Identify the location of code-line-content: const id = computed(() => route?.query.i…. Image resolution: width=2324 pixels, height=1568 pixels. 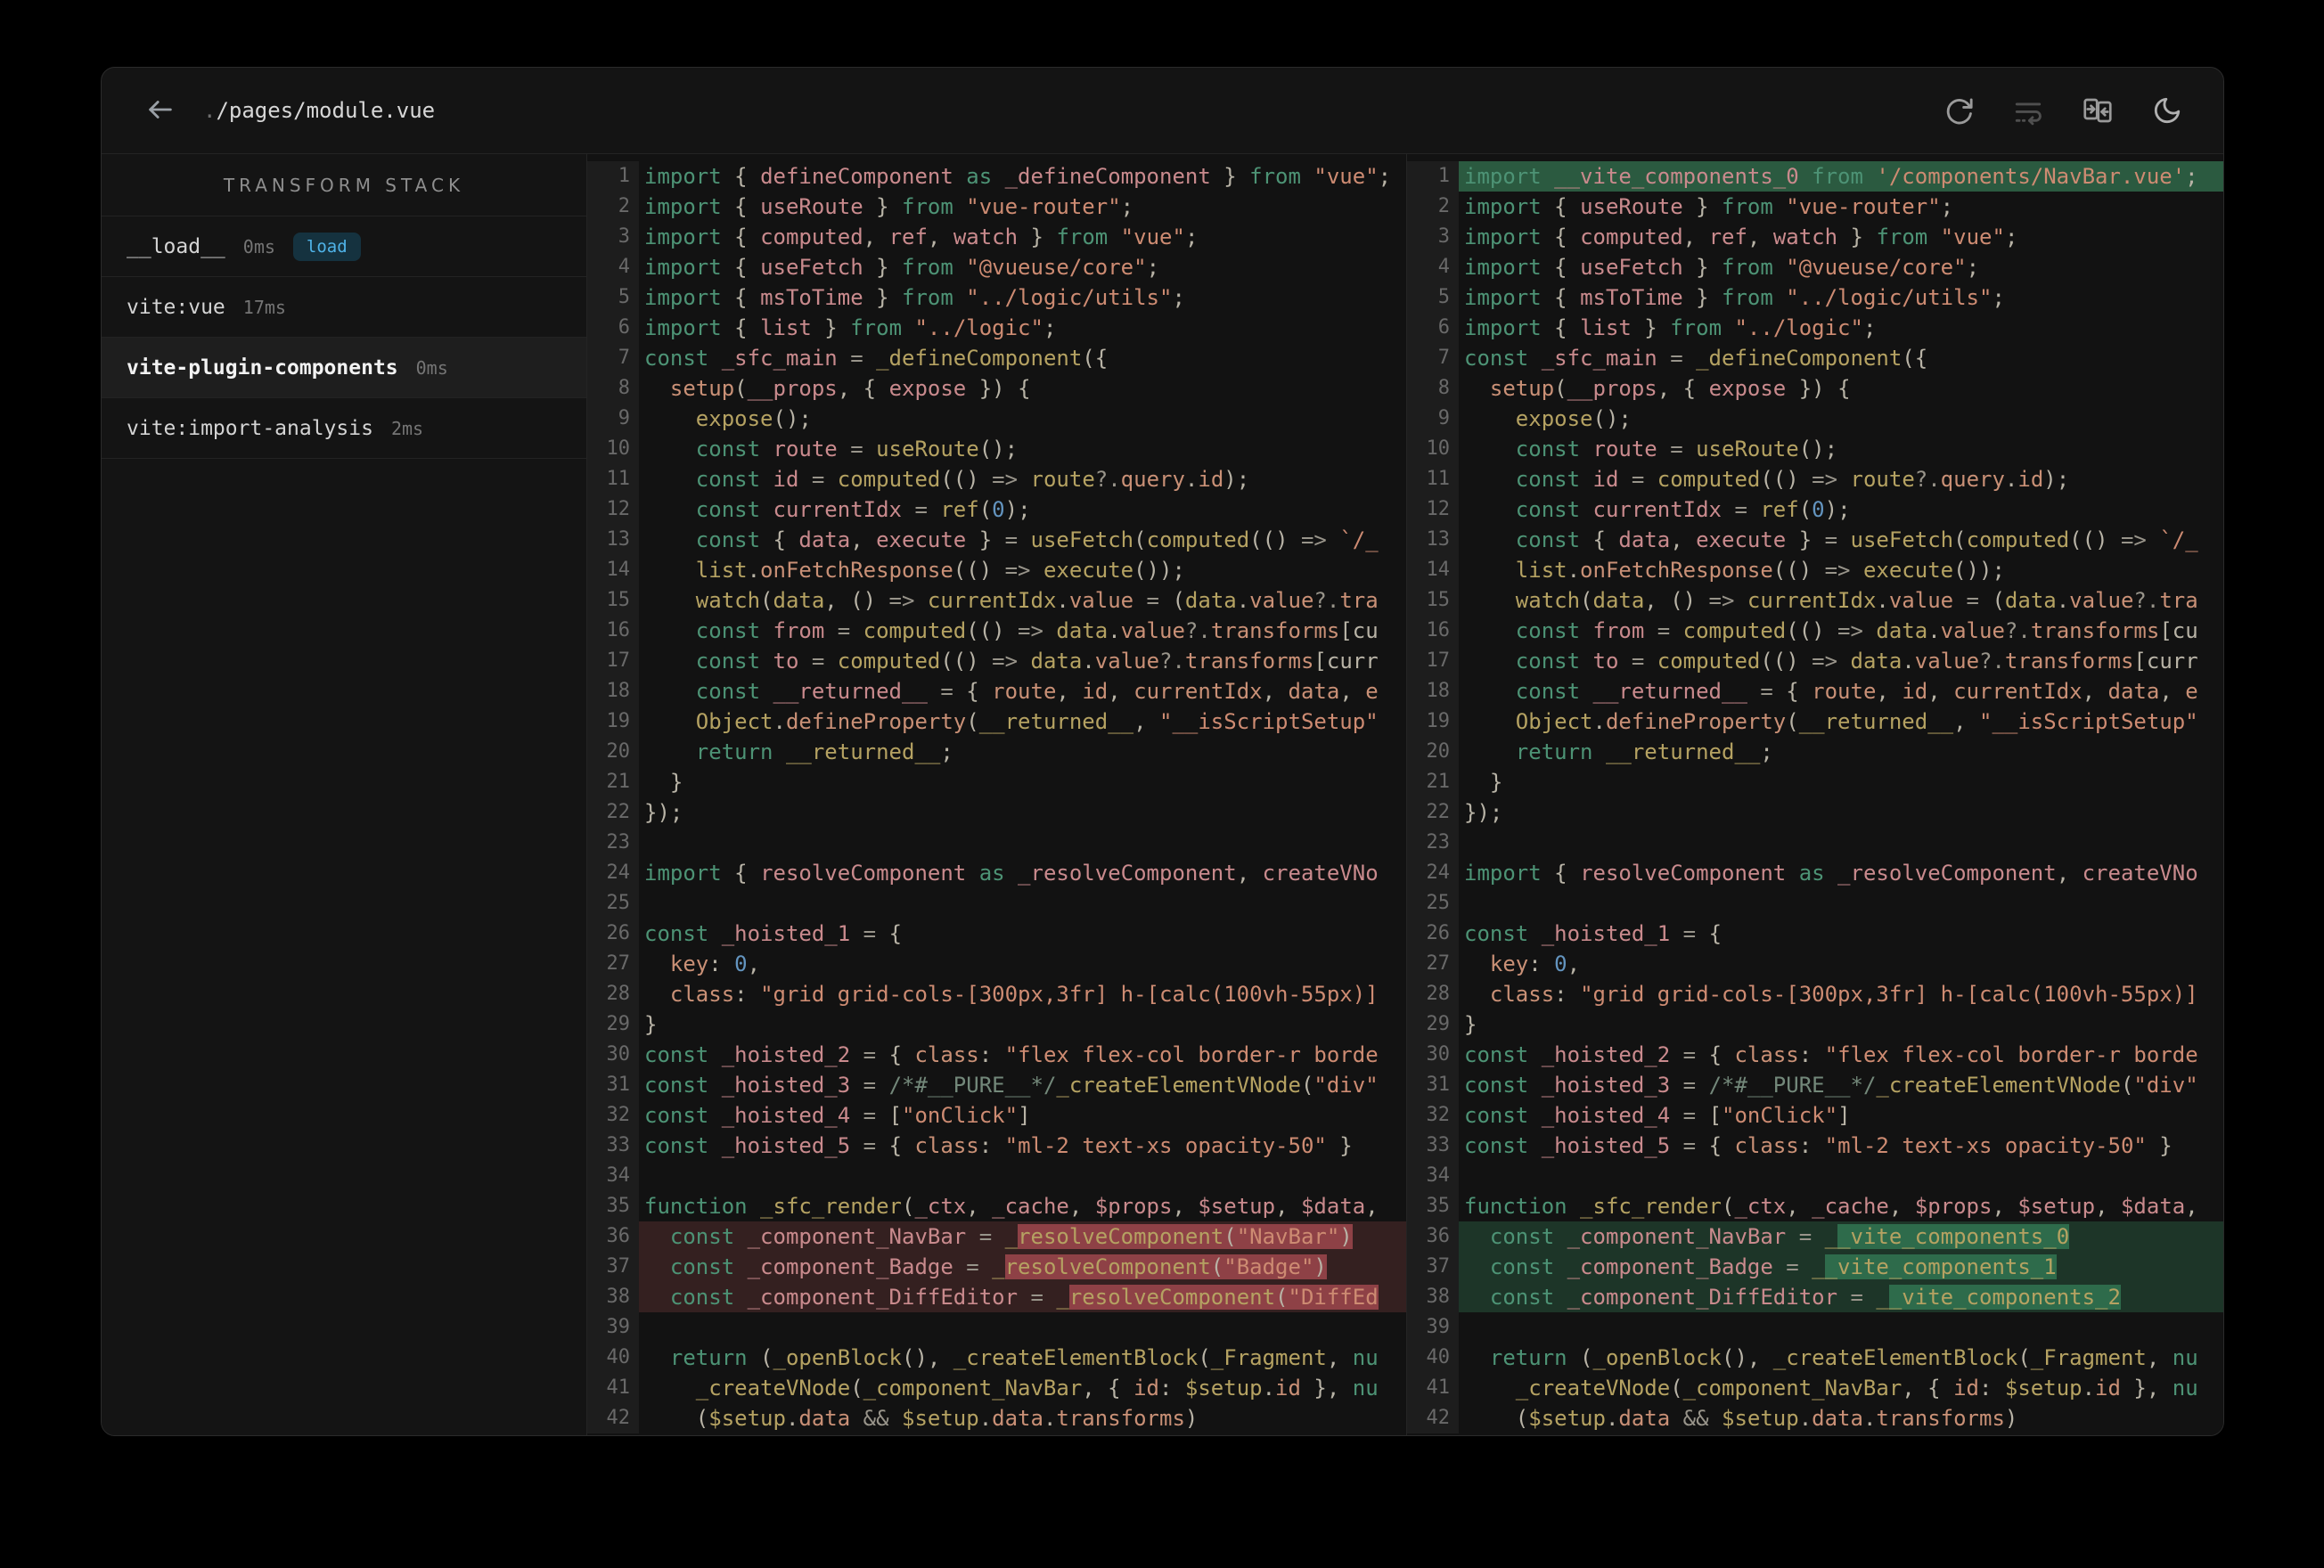
(1767, 479).